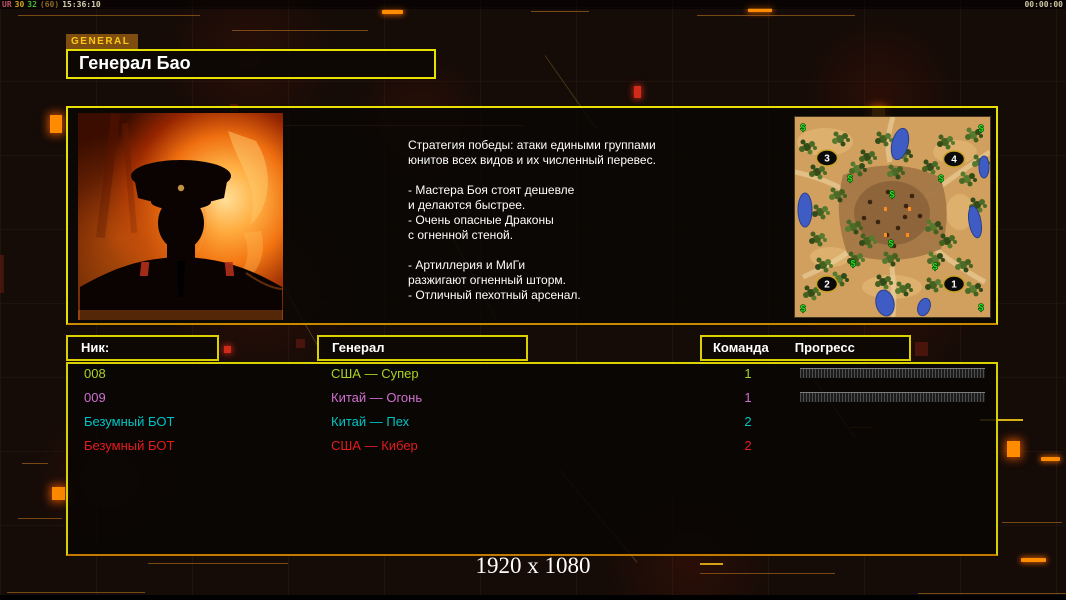  Describe the element at coordinates (374, 445) in the screenshot. I see `player-general: США — Кибер` at that location.